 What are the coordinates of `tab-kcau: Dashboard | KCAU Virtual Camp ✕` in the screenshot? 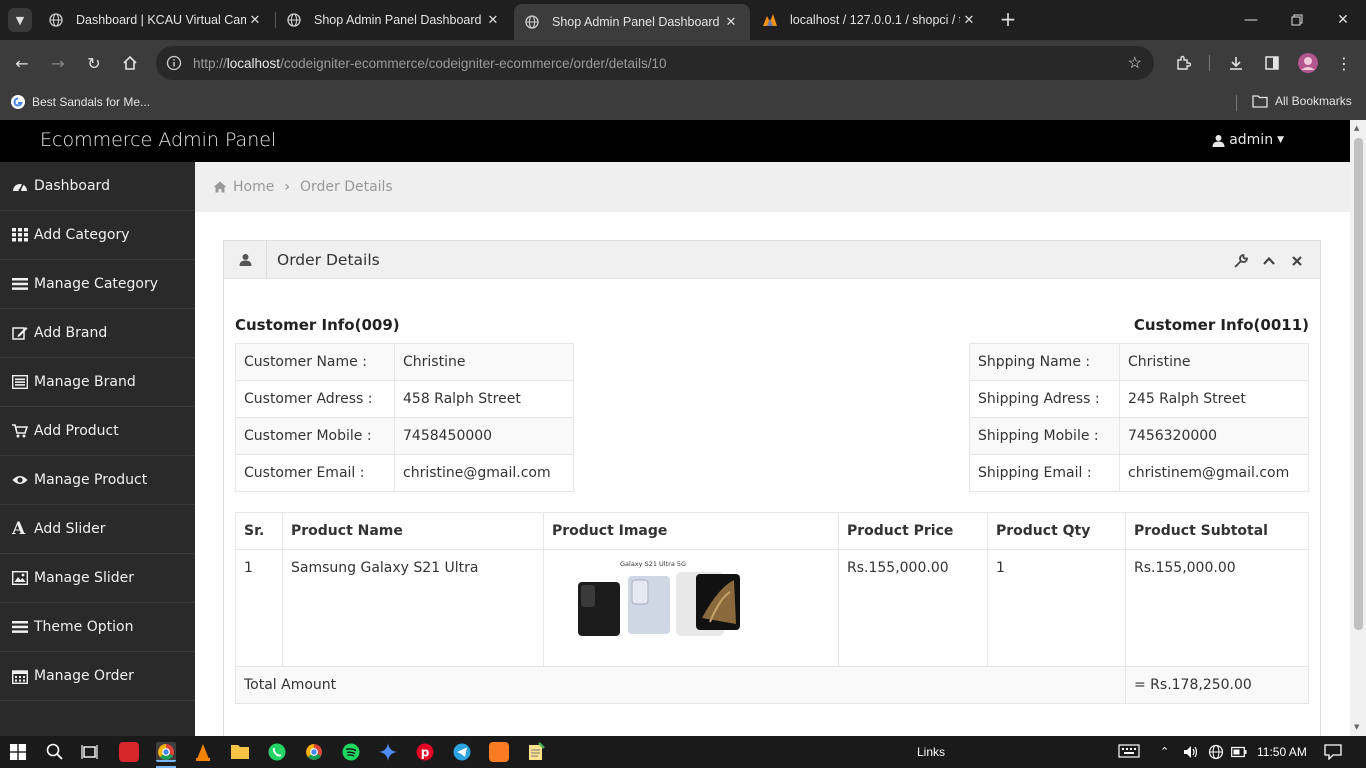 It's located at (156, 20).